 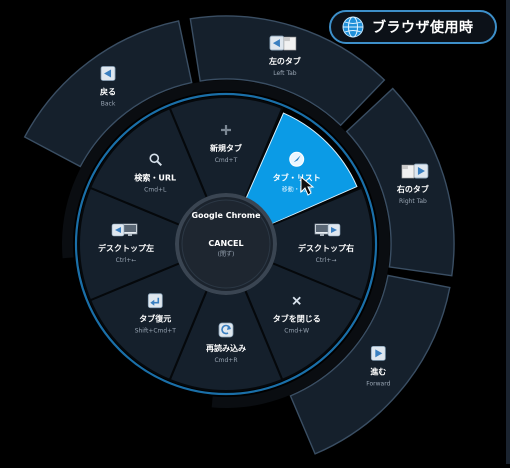 What do you see at coordinates (225, 360) in the screenshot?
I see `reload-shortcut: Cmd+R` at bounding box center [225, 360].